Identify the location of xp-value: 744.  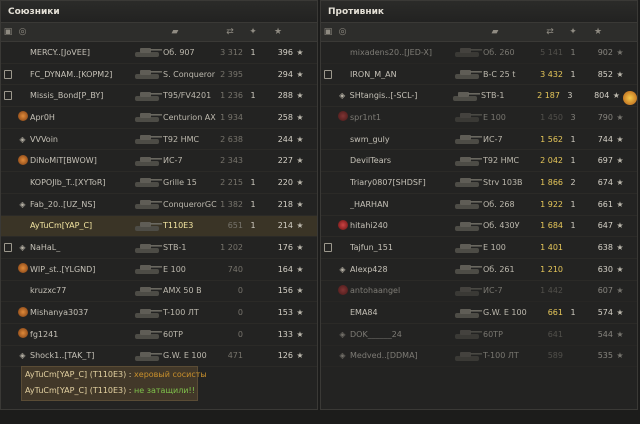
(605, 139).